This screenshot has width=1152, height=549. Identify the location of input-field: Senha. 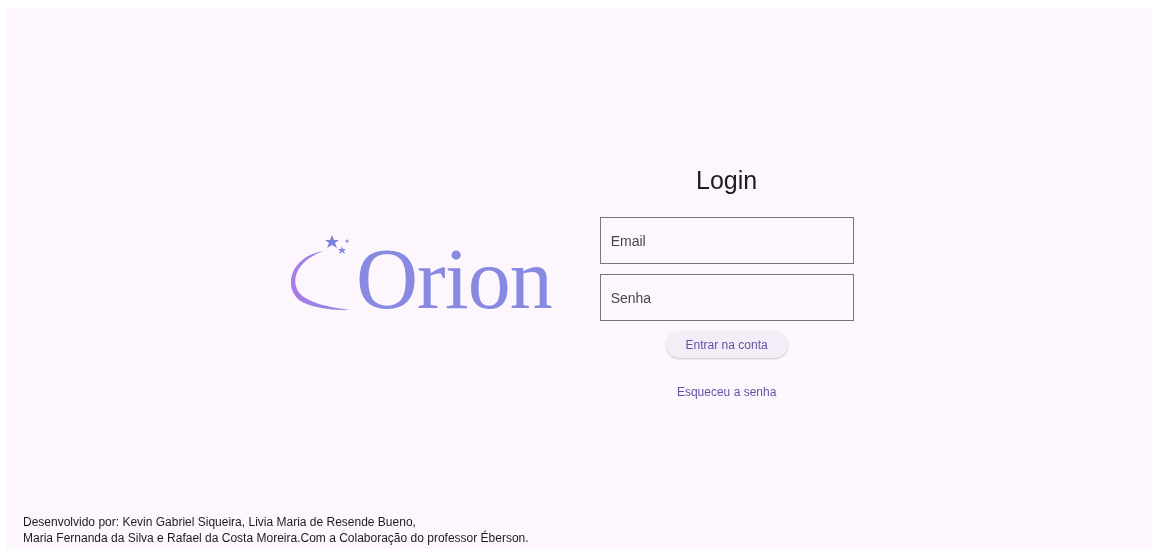
(726, 297).